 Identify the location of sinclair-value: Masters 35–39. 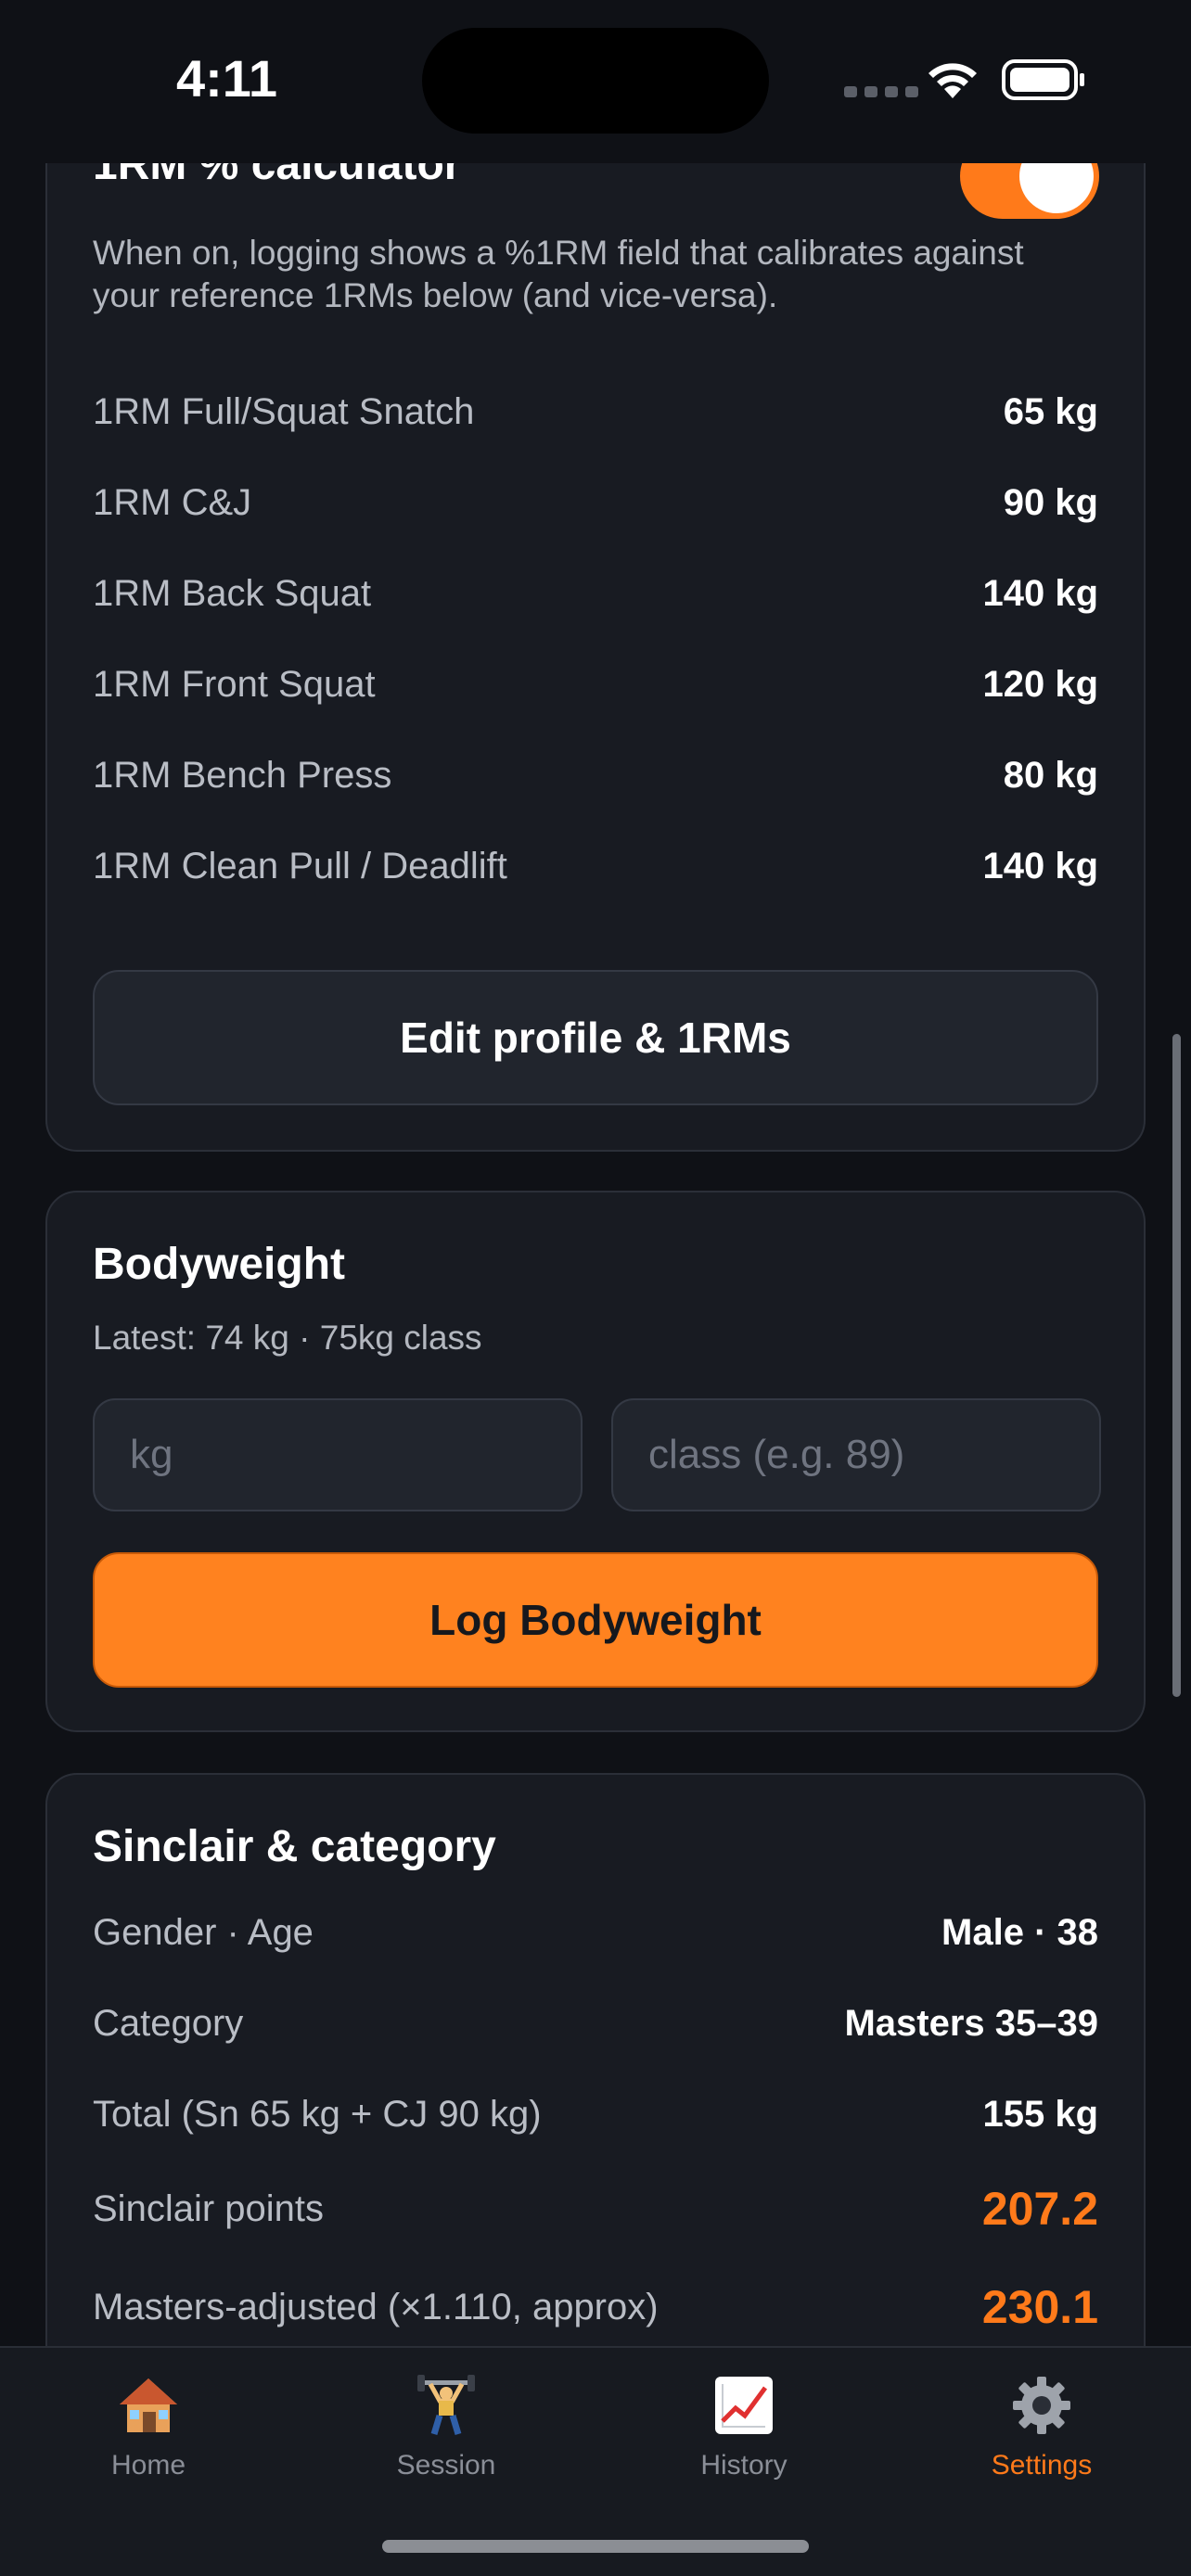
(971, 2023).